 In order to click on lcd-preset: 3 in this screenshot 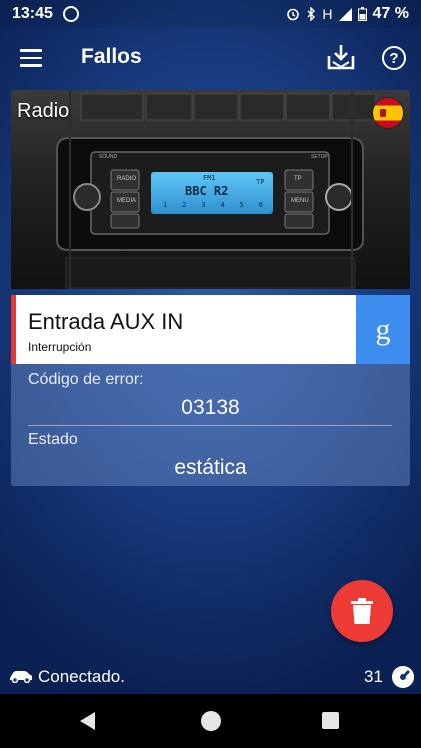, I will do `click(203, 205)`.